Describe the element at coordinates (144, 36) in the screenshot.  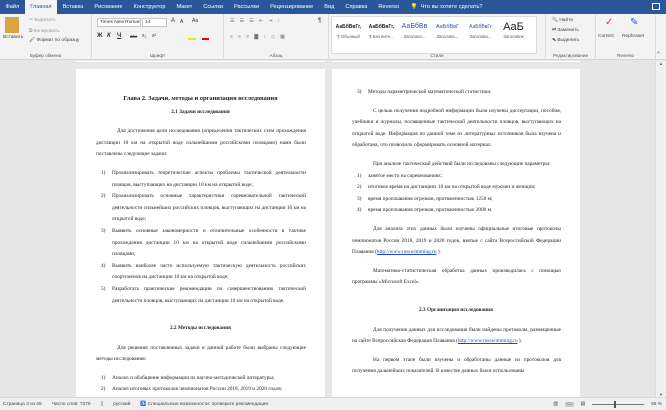
I see `subscript-button: x₂` at that location.